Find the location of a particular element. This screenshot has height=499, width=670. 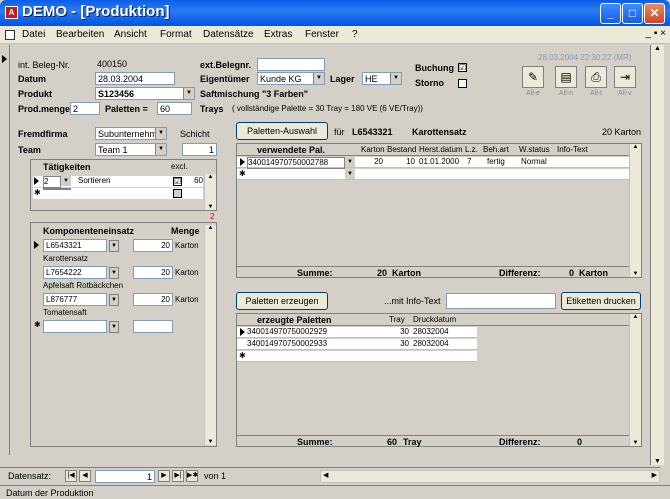

menu-help: ? is located at coordinates (355, 34).